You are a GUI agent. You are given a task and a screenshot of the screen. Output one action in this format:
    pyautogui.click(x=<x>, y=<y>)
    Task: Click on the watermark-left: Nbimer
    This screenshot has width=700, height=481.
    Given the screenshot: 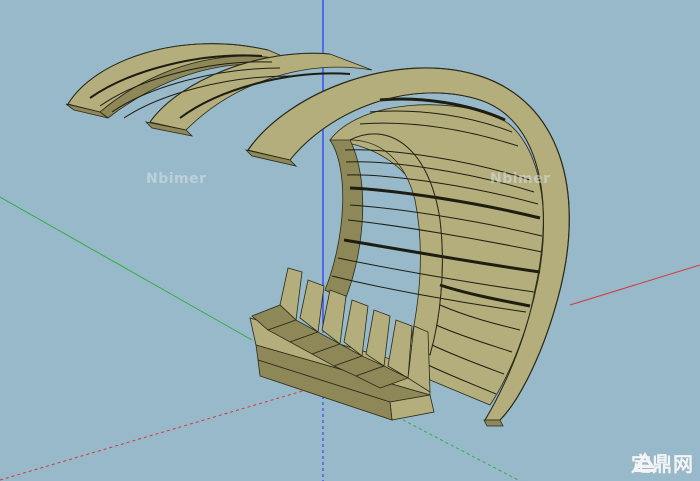 What is the action you would take?
    pyautogui.click(x=176, y=179)
    